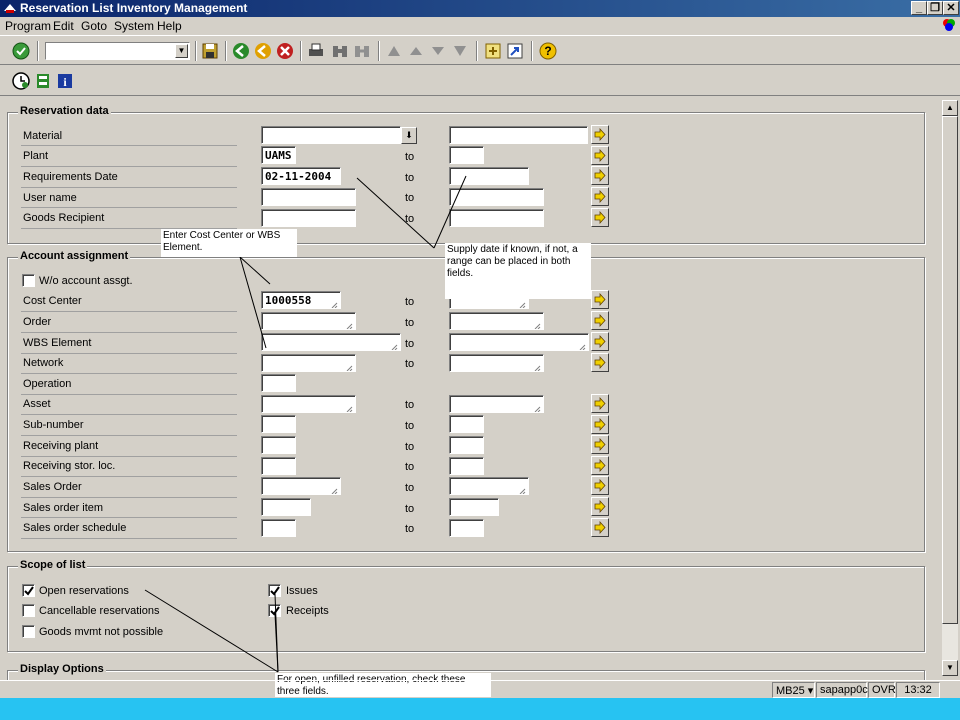 The image size is (960, 720). I want to click on goods-mvmt-not-possible-checkbox, so click(28, 631).